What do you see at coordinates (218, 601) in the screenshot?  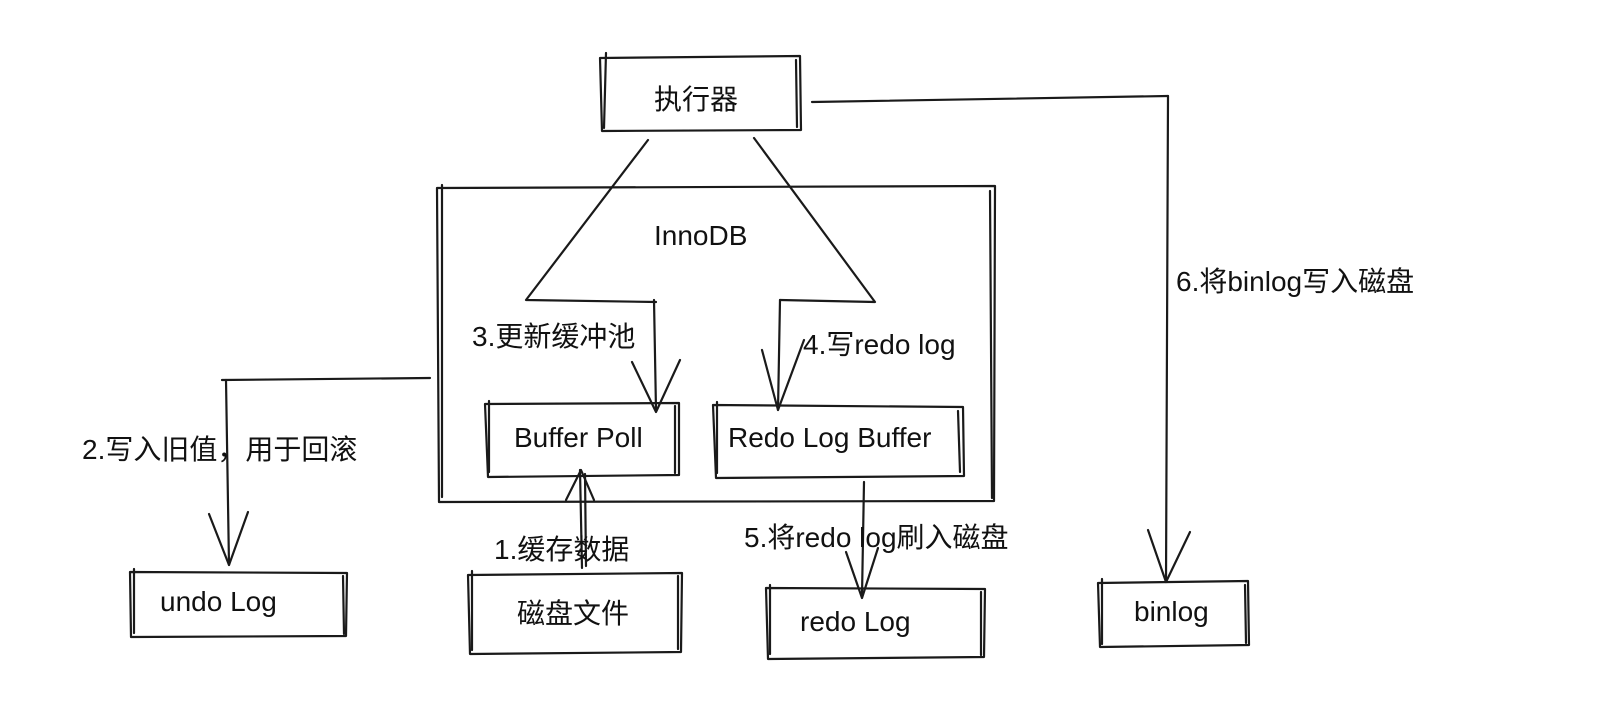 I see `undo-log-label: undo Log` at bounding box center [218, 601].